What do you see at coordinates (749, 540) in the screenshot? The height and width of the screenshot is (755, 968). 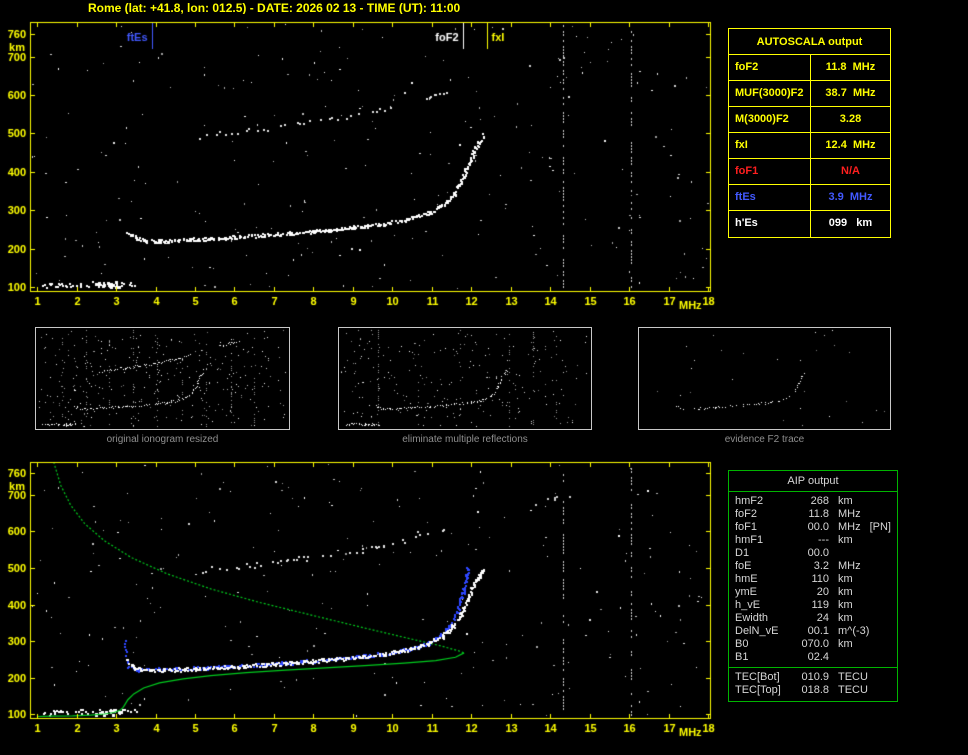 I see `aip-label: hmF1` at bounding box center [749, 540].